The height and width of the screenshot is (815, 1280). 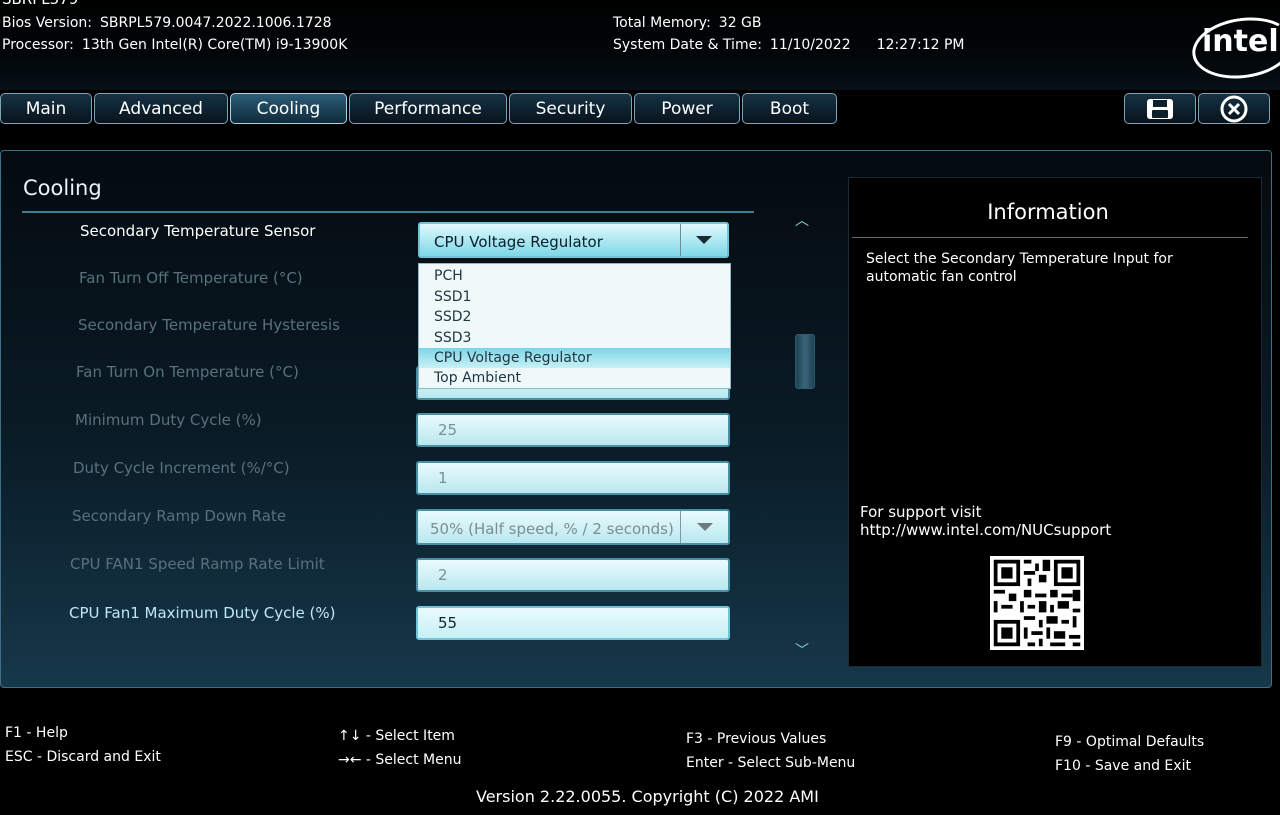 I want to click on footer-f3: F3 - Previous Values, so click(x=756, y=739).